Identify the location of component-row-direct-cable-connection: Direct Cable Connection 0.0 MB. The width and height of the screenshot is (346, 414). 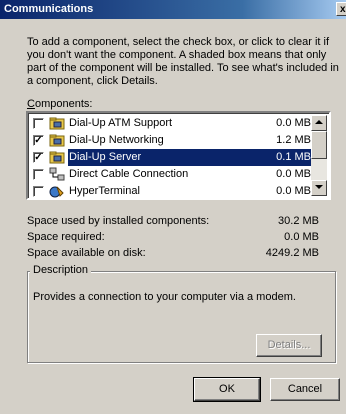
(171, 174).